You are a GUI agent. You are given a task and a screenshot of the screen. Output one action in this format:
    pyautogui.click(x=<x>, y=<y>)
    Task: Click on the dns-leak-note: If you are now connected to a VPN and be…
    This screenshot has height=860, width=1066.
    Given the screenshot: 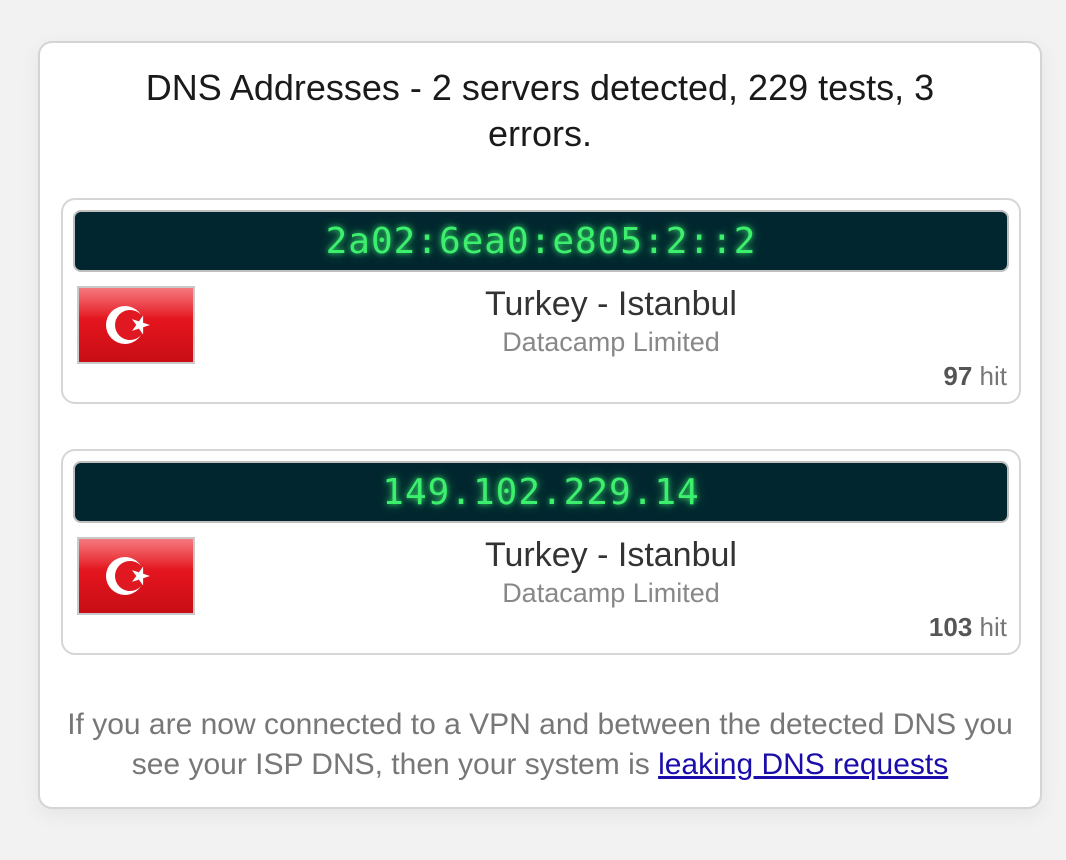 What is the action you would take?
    pyautogui.click(x=540, y=745)
    